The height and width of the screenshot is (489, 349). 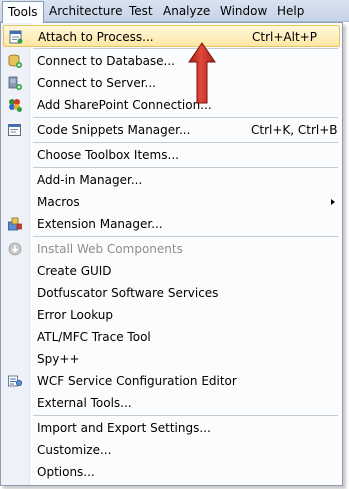 I want to click on wcf-icon, so click(x=15, y=381).